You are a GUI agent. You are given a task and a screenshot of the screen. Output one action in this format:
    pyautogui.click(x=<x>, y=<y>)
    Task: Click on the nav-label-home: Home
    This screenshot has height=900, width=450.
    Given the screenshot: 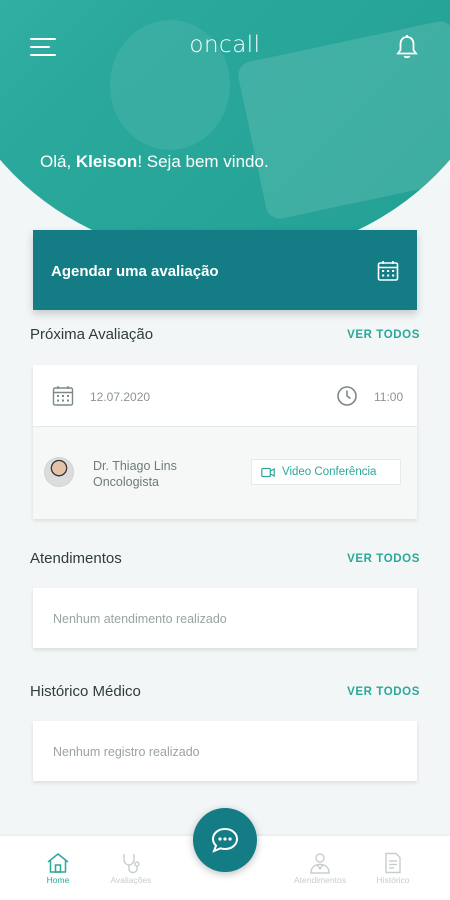 What is the action you would take?
    pyautogui.click(x=58, y=880)
    